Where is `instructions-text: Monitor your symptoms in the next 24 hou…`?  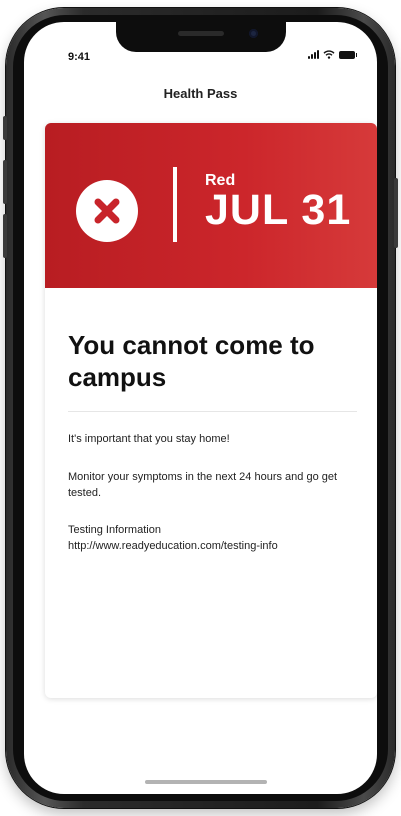
instructions-text: Monitor your symptoms in the next 24 hou… is located at coordinates (203, 485).